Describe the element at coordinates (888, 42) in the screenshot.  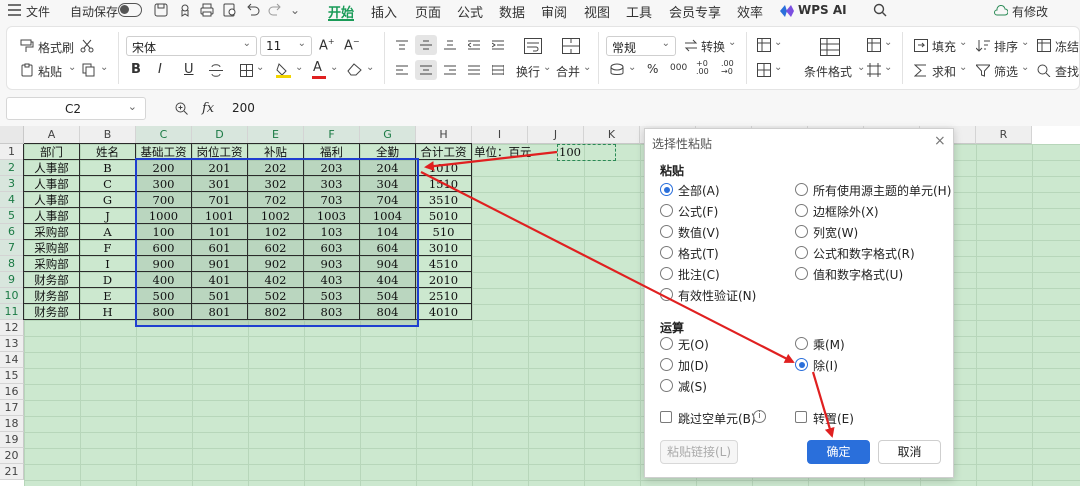
I see `format-dropdown-icon: ⌄` at that location.